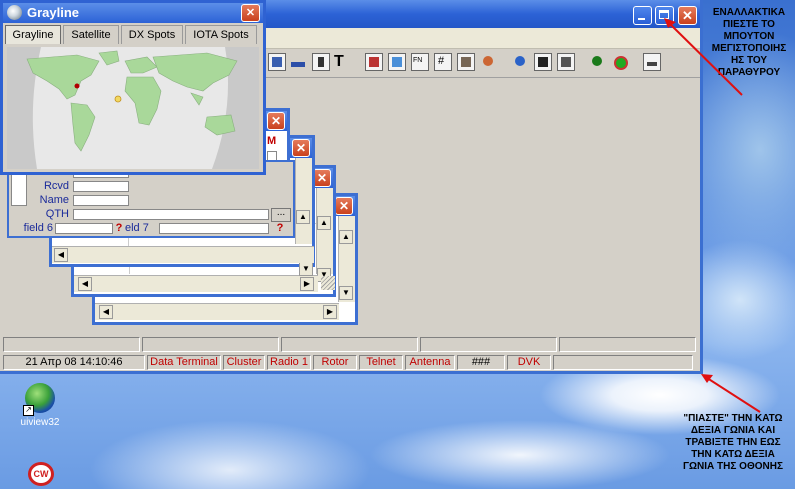 The width and height of the screenshot is (795, 489). I want to click on arrow-to-maximize, so click(705, 58).